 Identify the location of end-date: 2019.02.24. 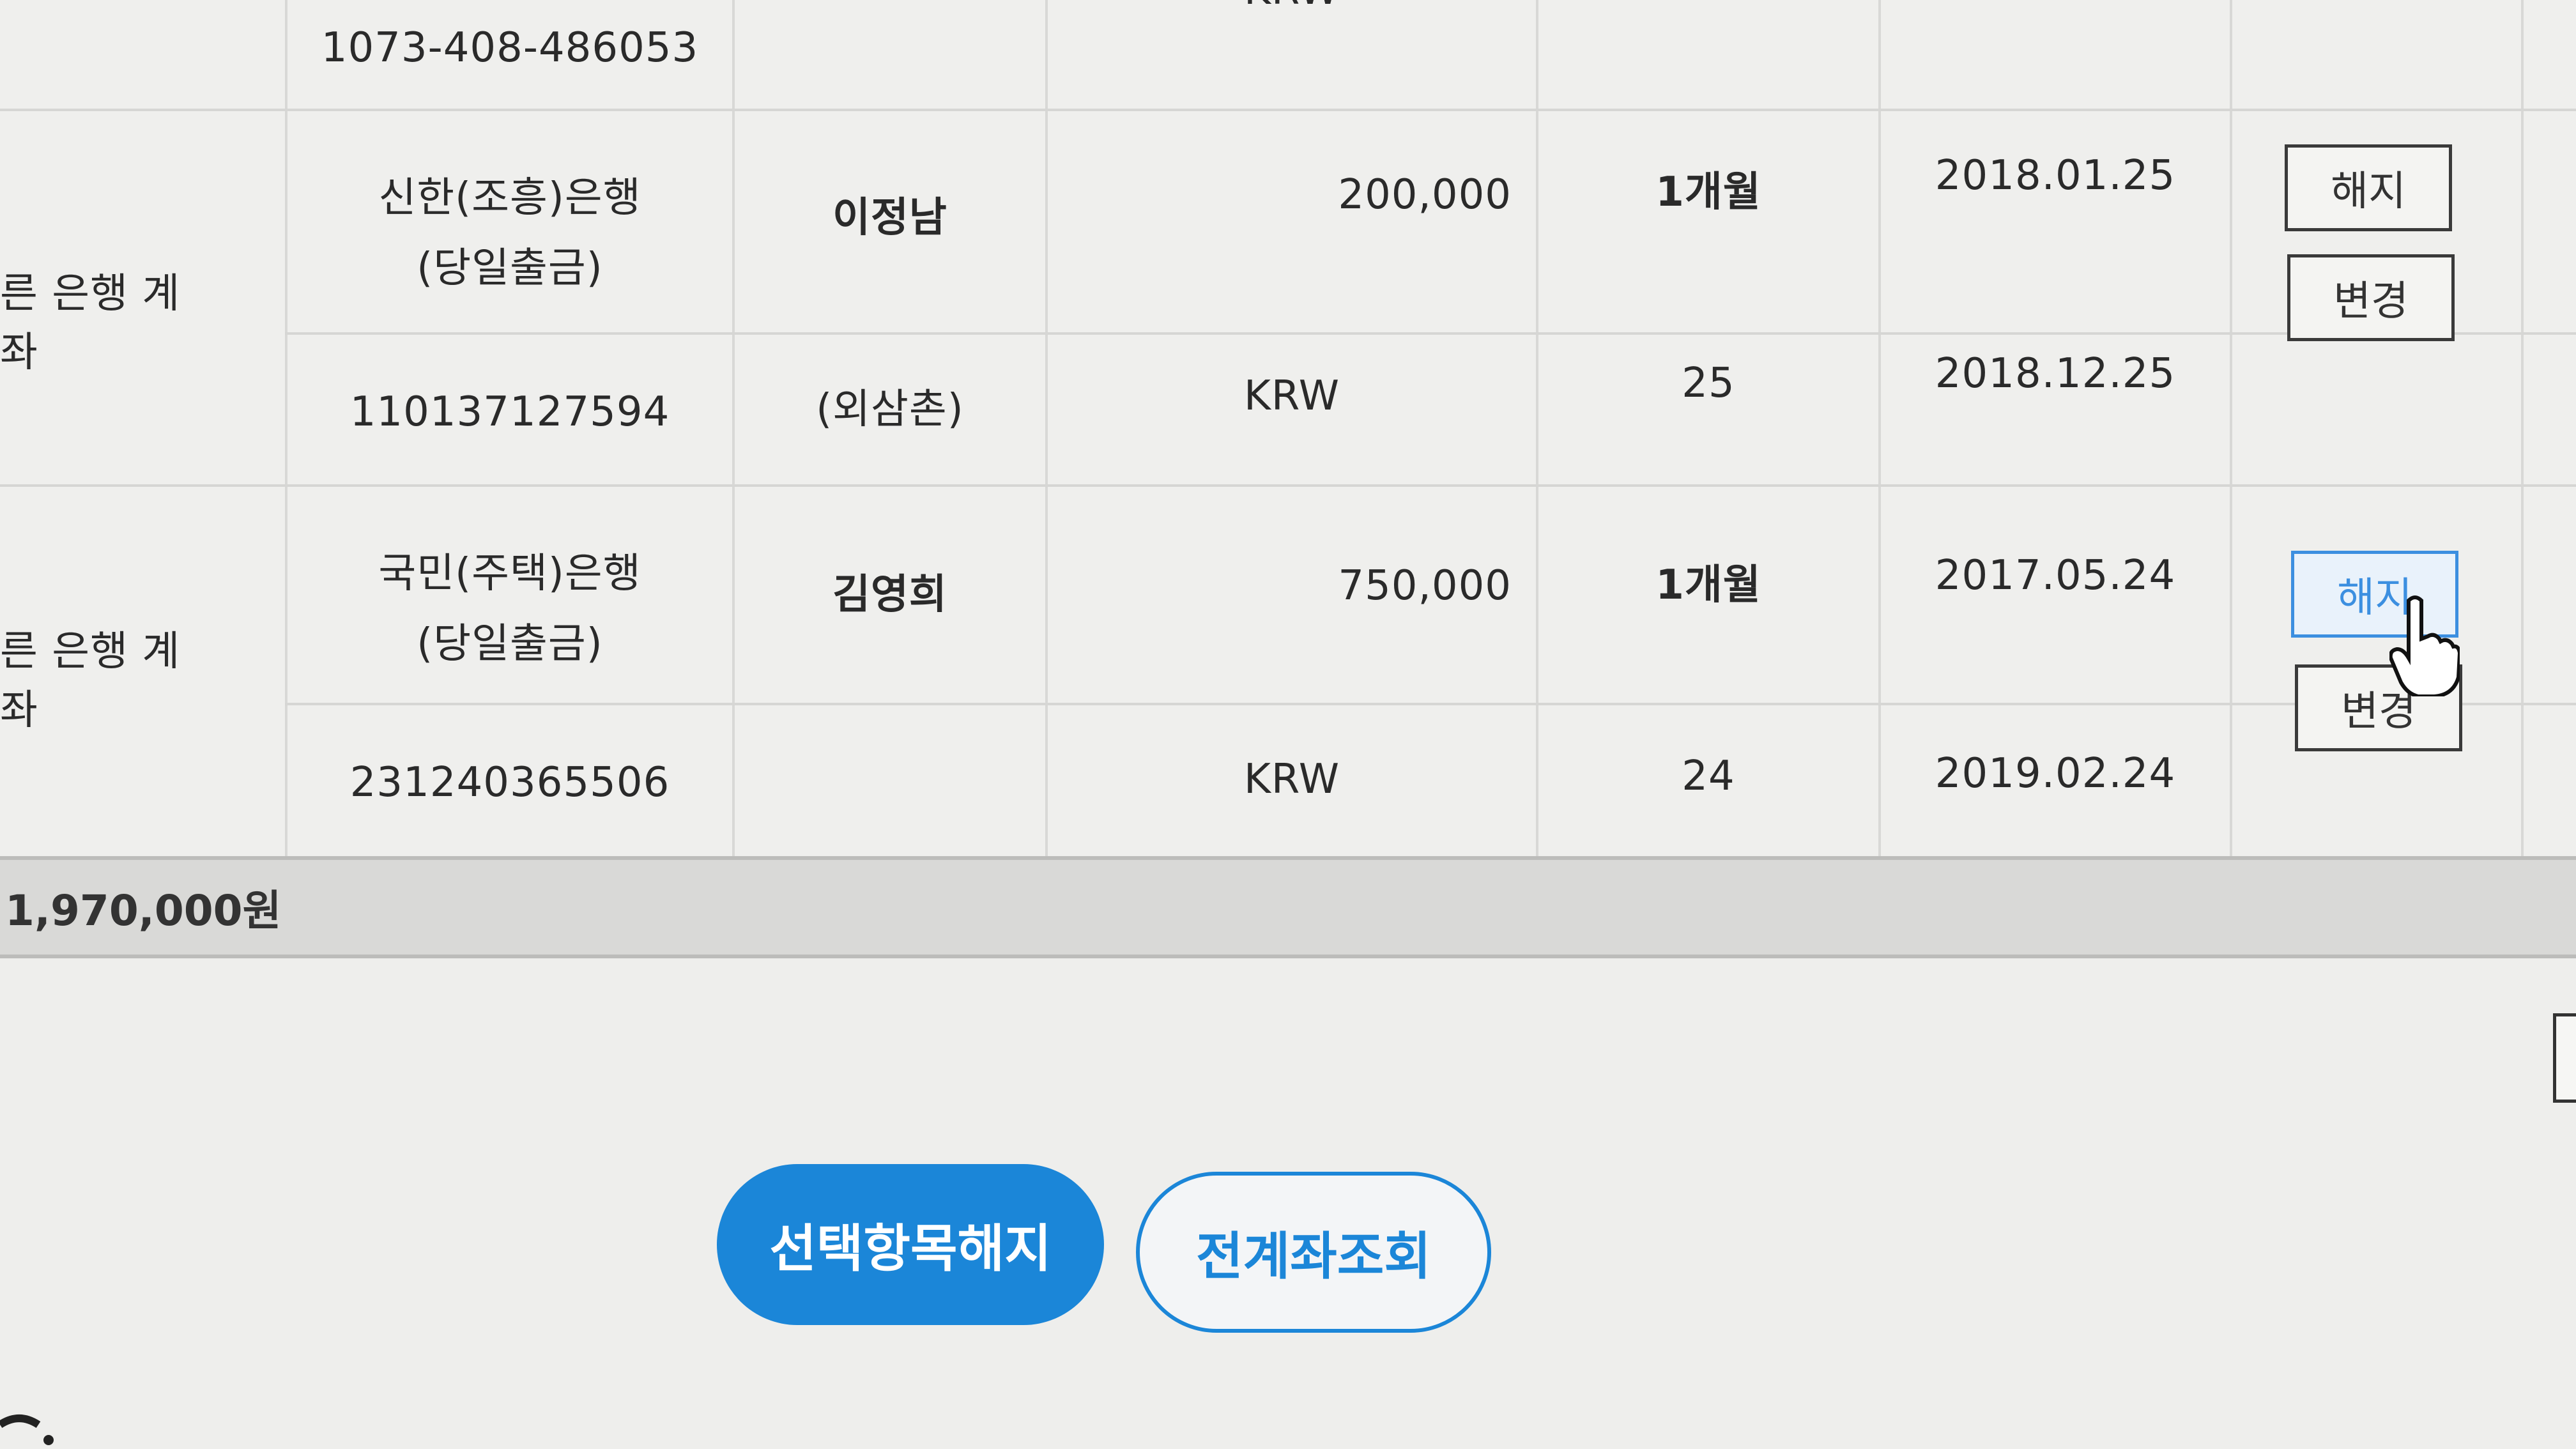
(2055, 773).